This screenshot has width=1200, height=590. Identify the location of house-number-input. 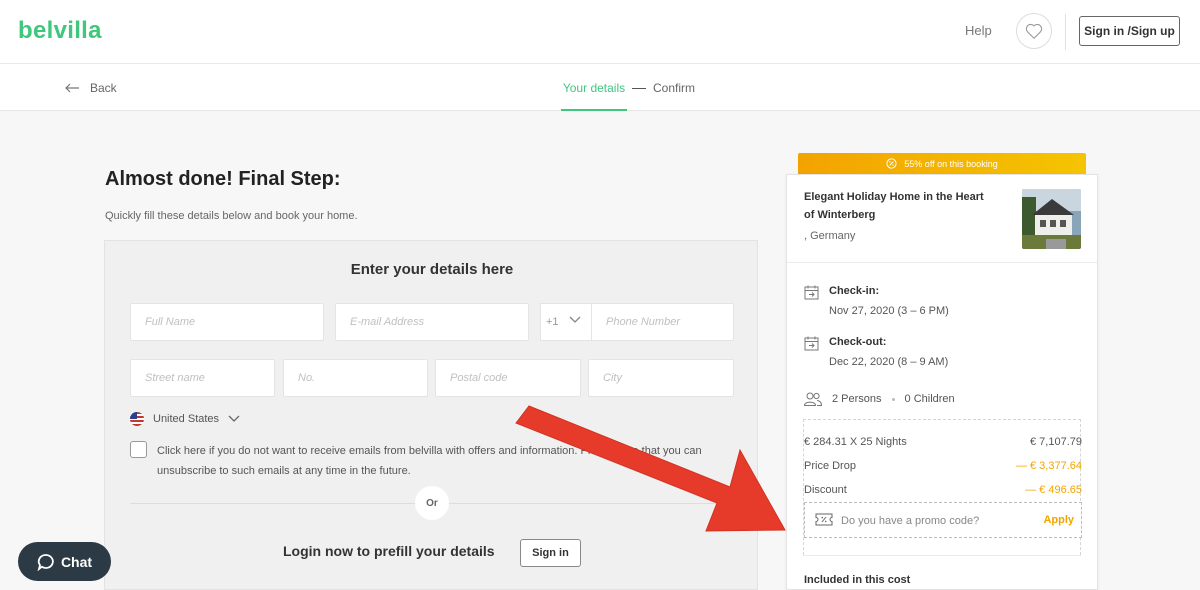
(355, 378).